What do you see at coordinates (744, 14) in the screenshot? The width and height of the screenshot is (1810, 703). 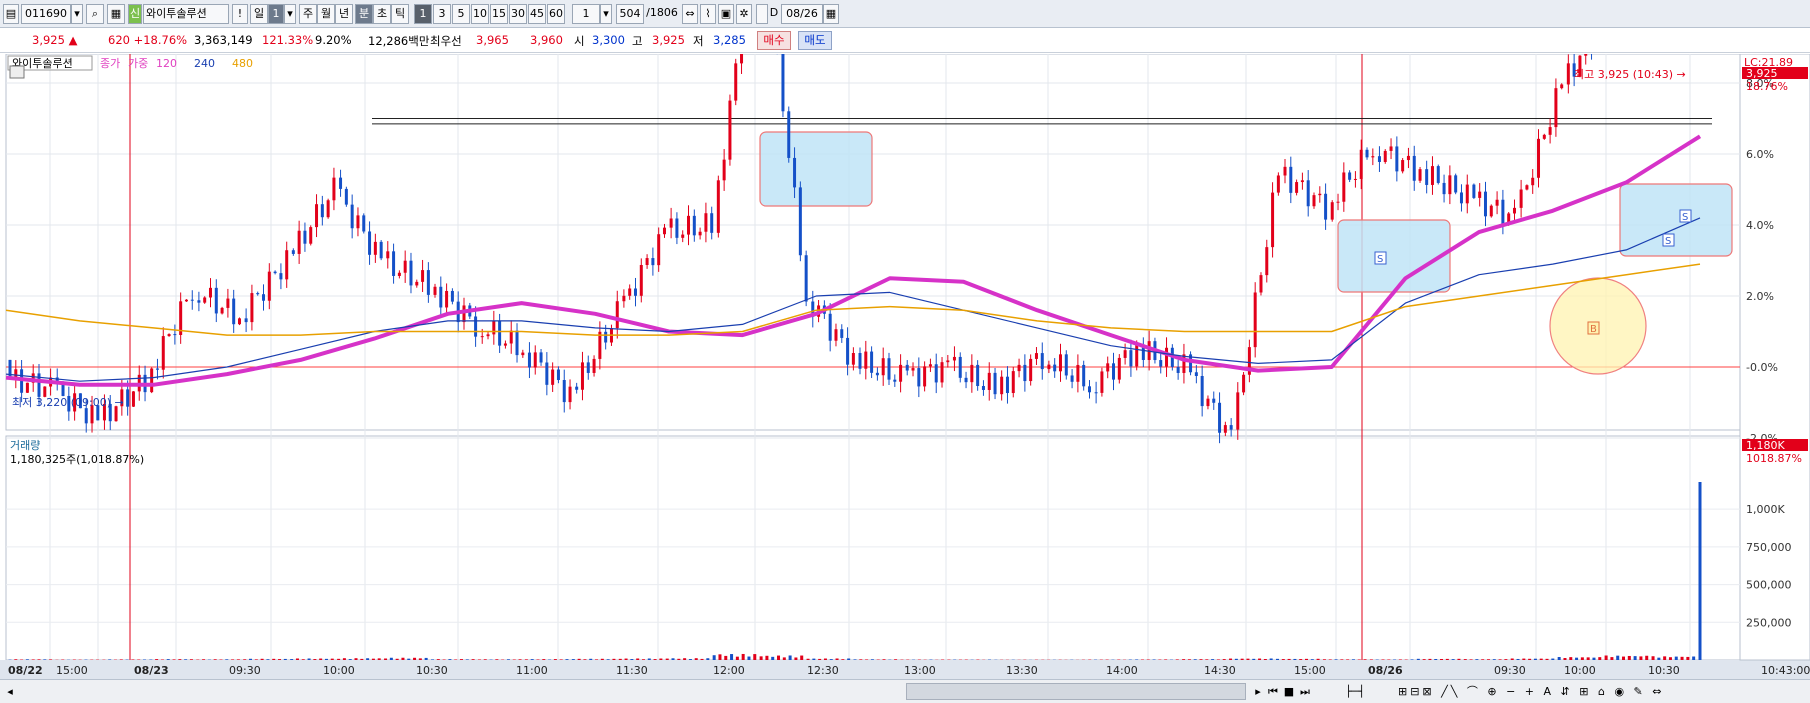 I see `settings-icon: ✲` at bounding box center [744, 14].